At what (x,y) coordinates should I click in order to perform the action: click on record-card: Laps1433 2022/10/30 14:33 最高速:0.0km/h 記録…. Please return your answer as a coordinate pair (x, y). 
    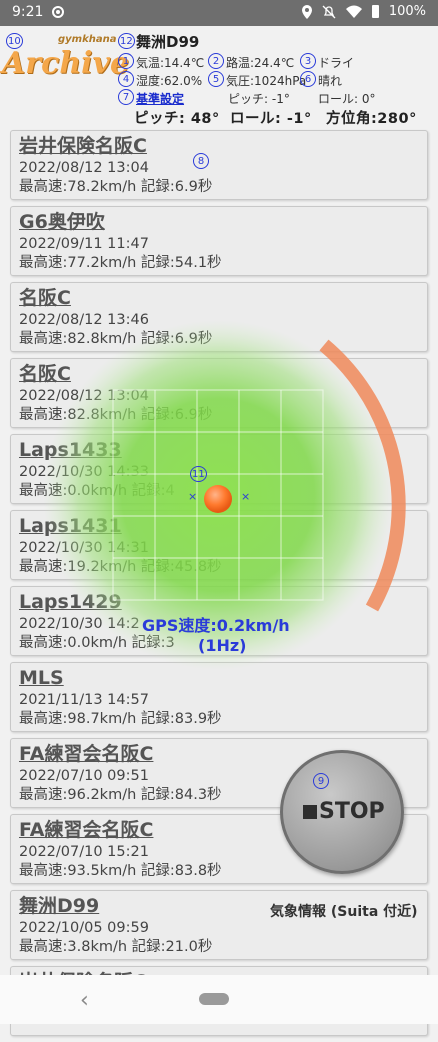
    Looking at the image, I should click on (219, 469).